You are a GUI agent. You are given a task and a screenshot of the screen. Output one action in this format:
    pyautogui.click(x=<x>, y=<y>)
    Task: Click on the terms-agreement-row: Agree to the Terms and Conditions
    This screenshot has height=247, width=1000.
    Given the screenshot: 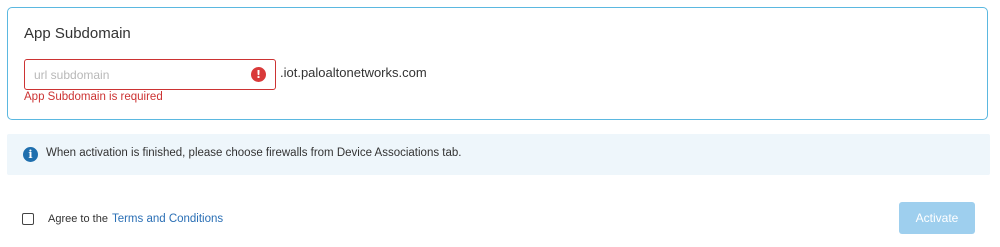 What is the action you would take?
    pyautogui.click(x=122, y=219)
    